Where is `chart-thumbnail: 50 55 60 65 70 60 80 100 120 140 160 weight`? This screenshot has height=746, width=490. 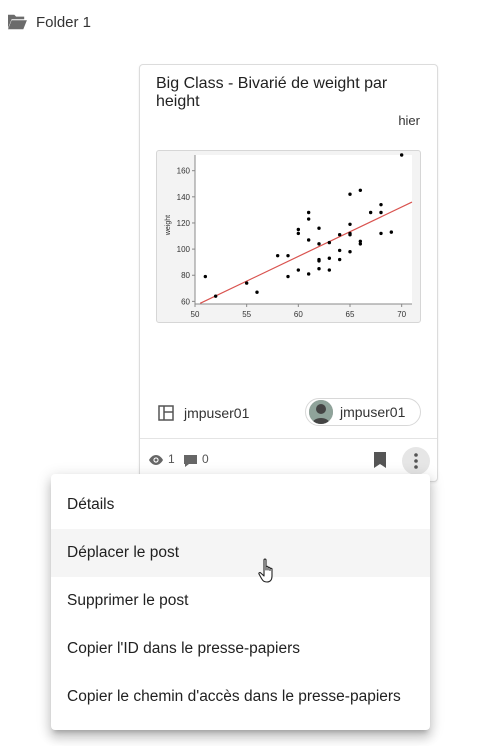 chart-thumbnail: 50 55 60 65 70 60 80 100 120 140 160 weight is located at coordinates (288, 236).